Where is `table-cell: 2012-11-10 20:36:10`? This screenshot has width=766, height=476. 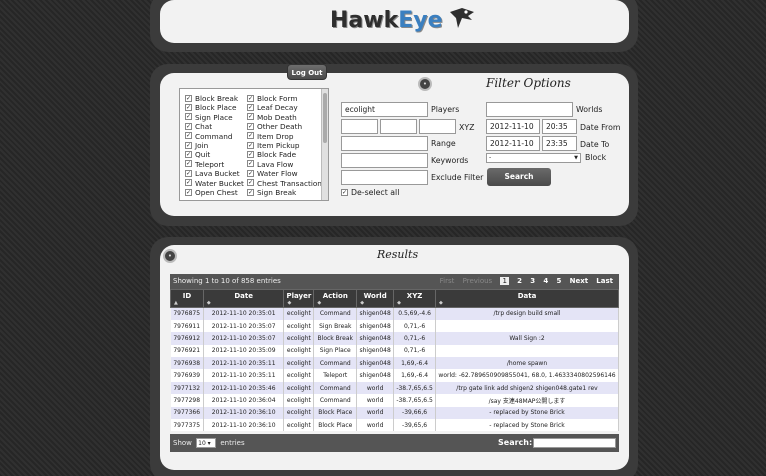 table-cell: 2012-11-10 20:36:10 is located at coordinates (244, 425).